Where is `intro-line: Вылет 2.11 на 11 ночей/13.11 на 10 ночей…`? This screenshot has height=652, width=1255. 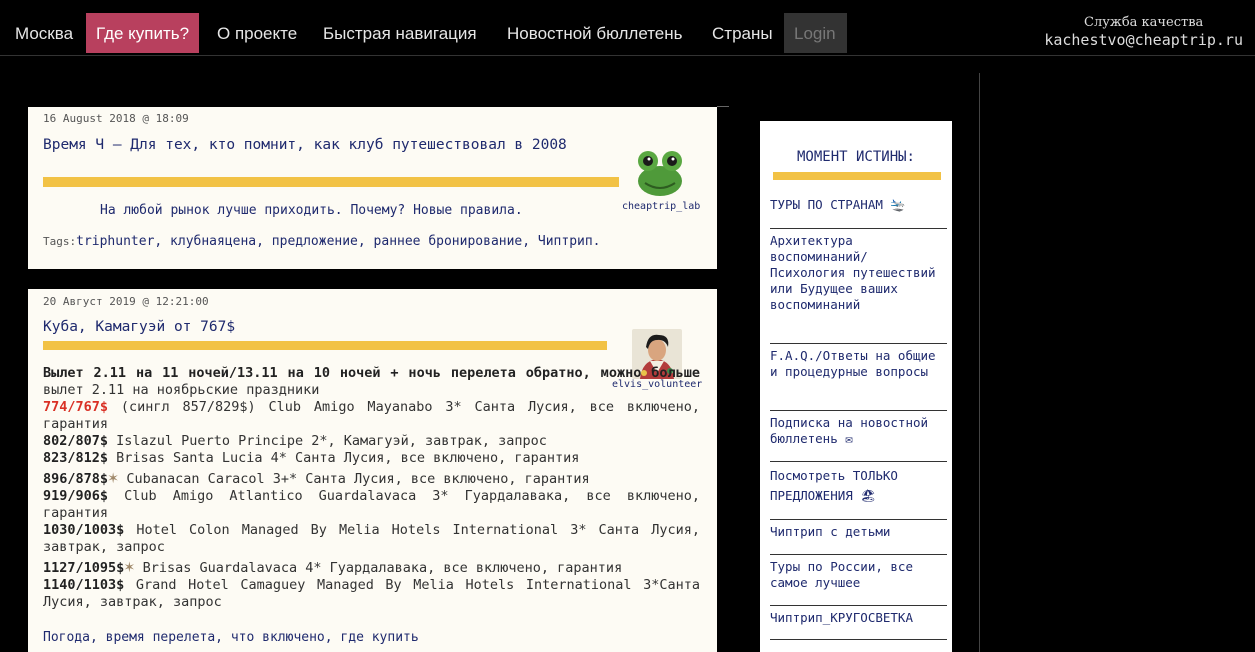
intro-line: Вылет 2.11 на 11 ночей/13.11 на 10 ночей… is located at coordinates (371, 382).